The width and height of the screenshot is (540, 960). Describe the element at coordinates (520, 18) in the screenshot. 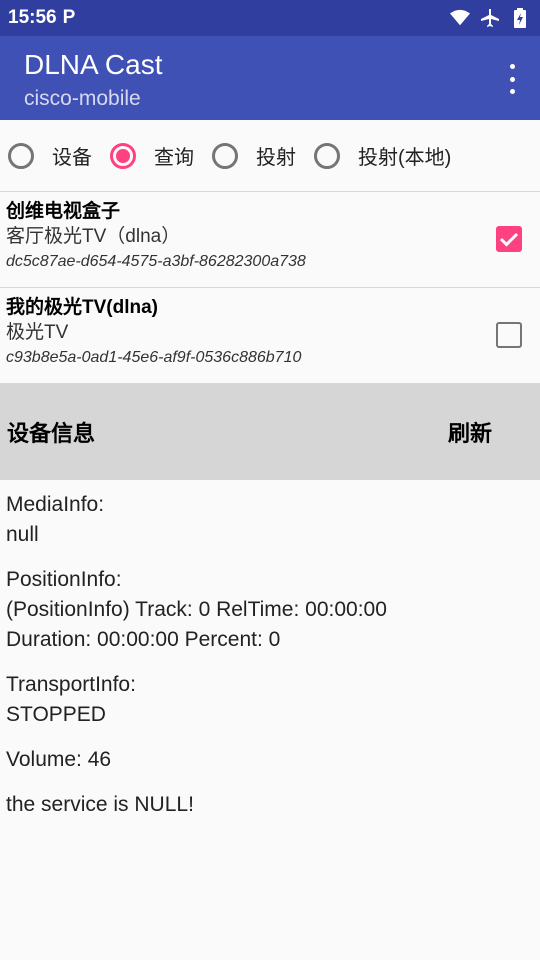

I see `battery-icon` at that location.